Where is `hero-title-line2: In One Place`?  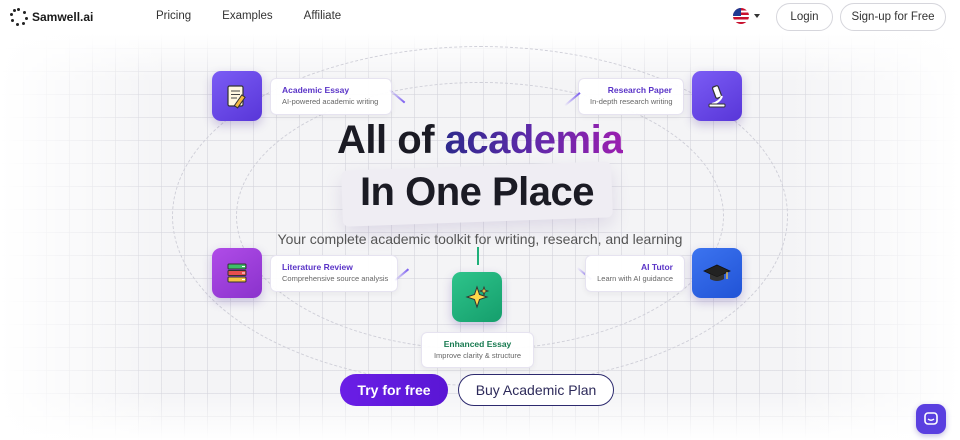 hero-title-line2: In One Place is located at coordinates (477, 192).